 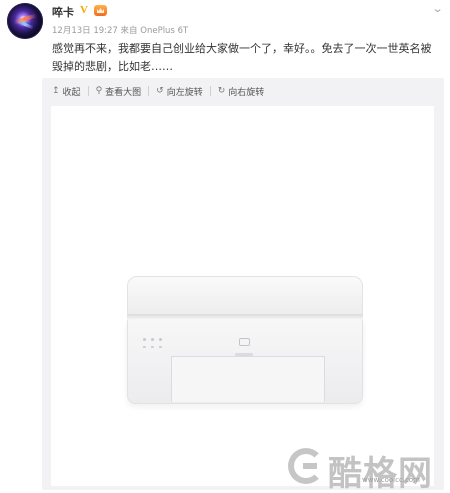 I want to click on member-crown-icon, so click(x=100, y=10).